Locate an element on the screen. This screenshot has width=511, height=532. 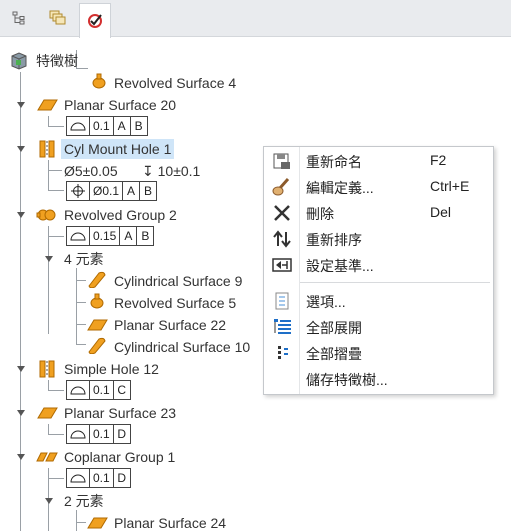
menu-item-label: 重新排序 is located at coordinates (334, 240).